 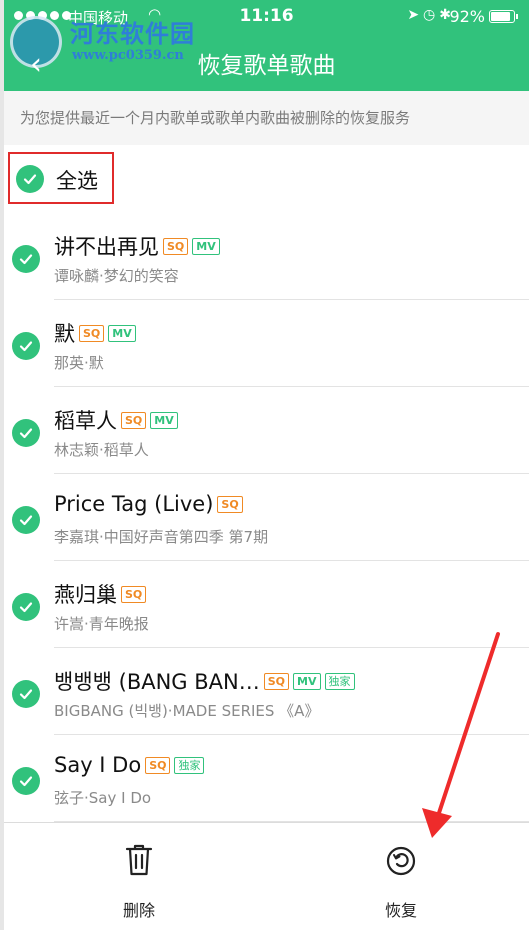 I want to click on delete-label: 删除, so click(x=138, y=910).